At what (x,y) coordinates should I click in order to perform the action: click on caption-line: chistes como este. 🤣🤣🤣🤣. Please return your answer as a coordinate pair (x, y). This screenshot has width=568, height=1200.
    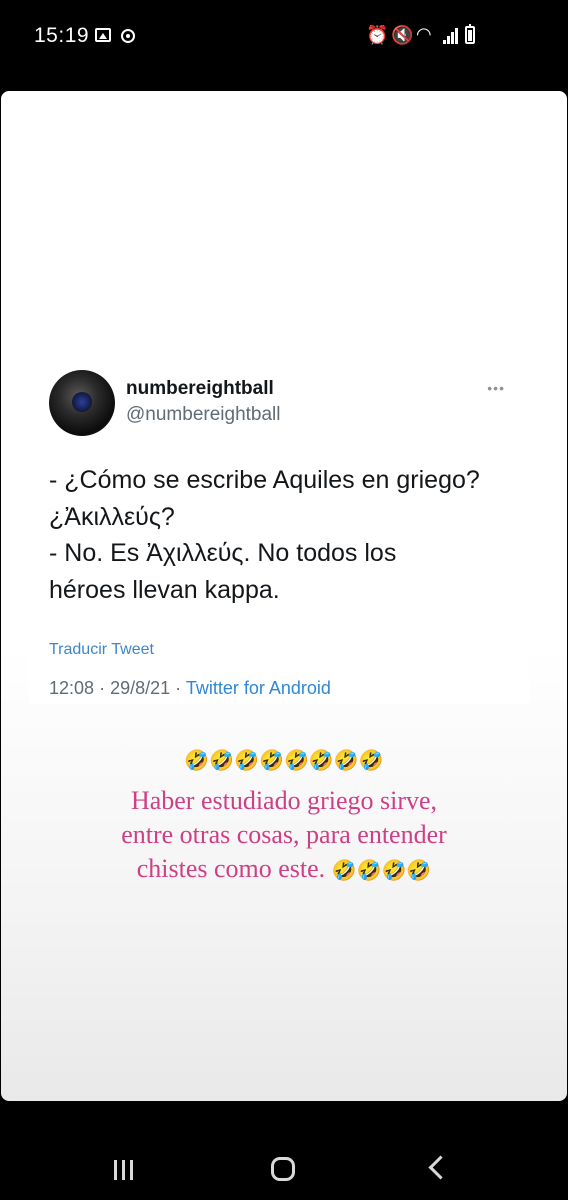
    Looking at the image, I should click on (284, 869).